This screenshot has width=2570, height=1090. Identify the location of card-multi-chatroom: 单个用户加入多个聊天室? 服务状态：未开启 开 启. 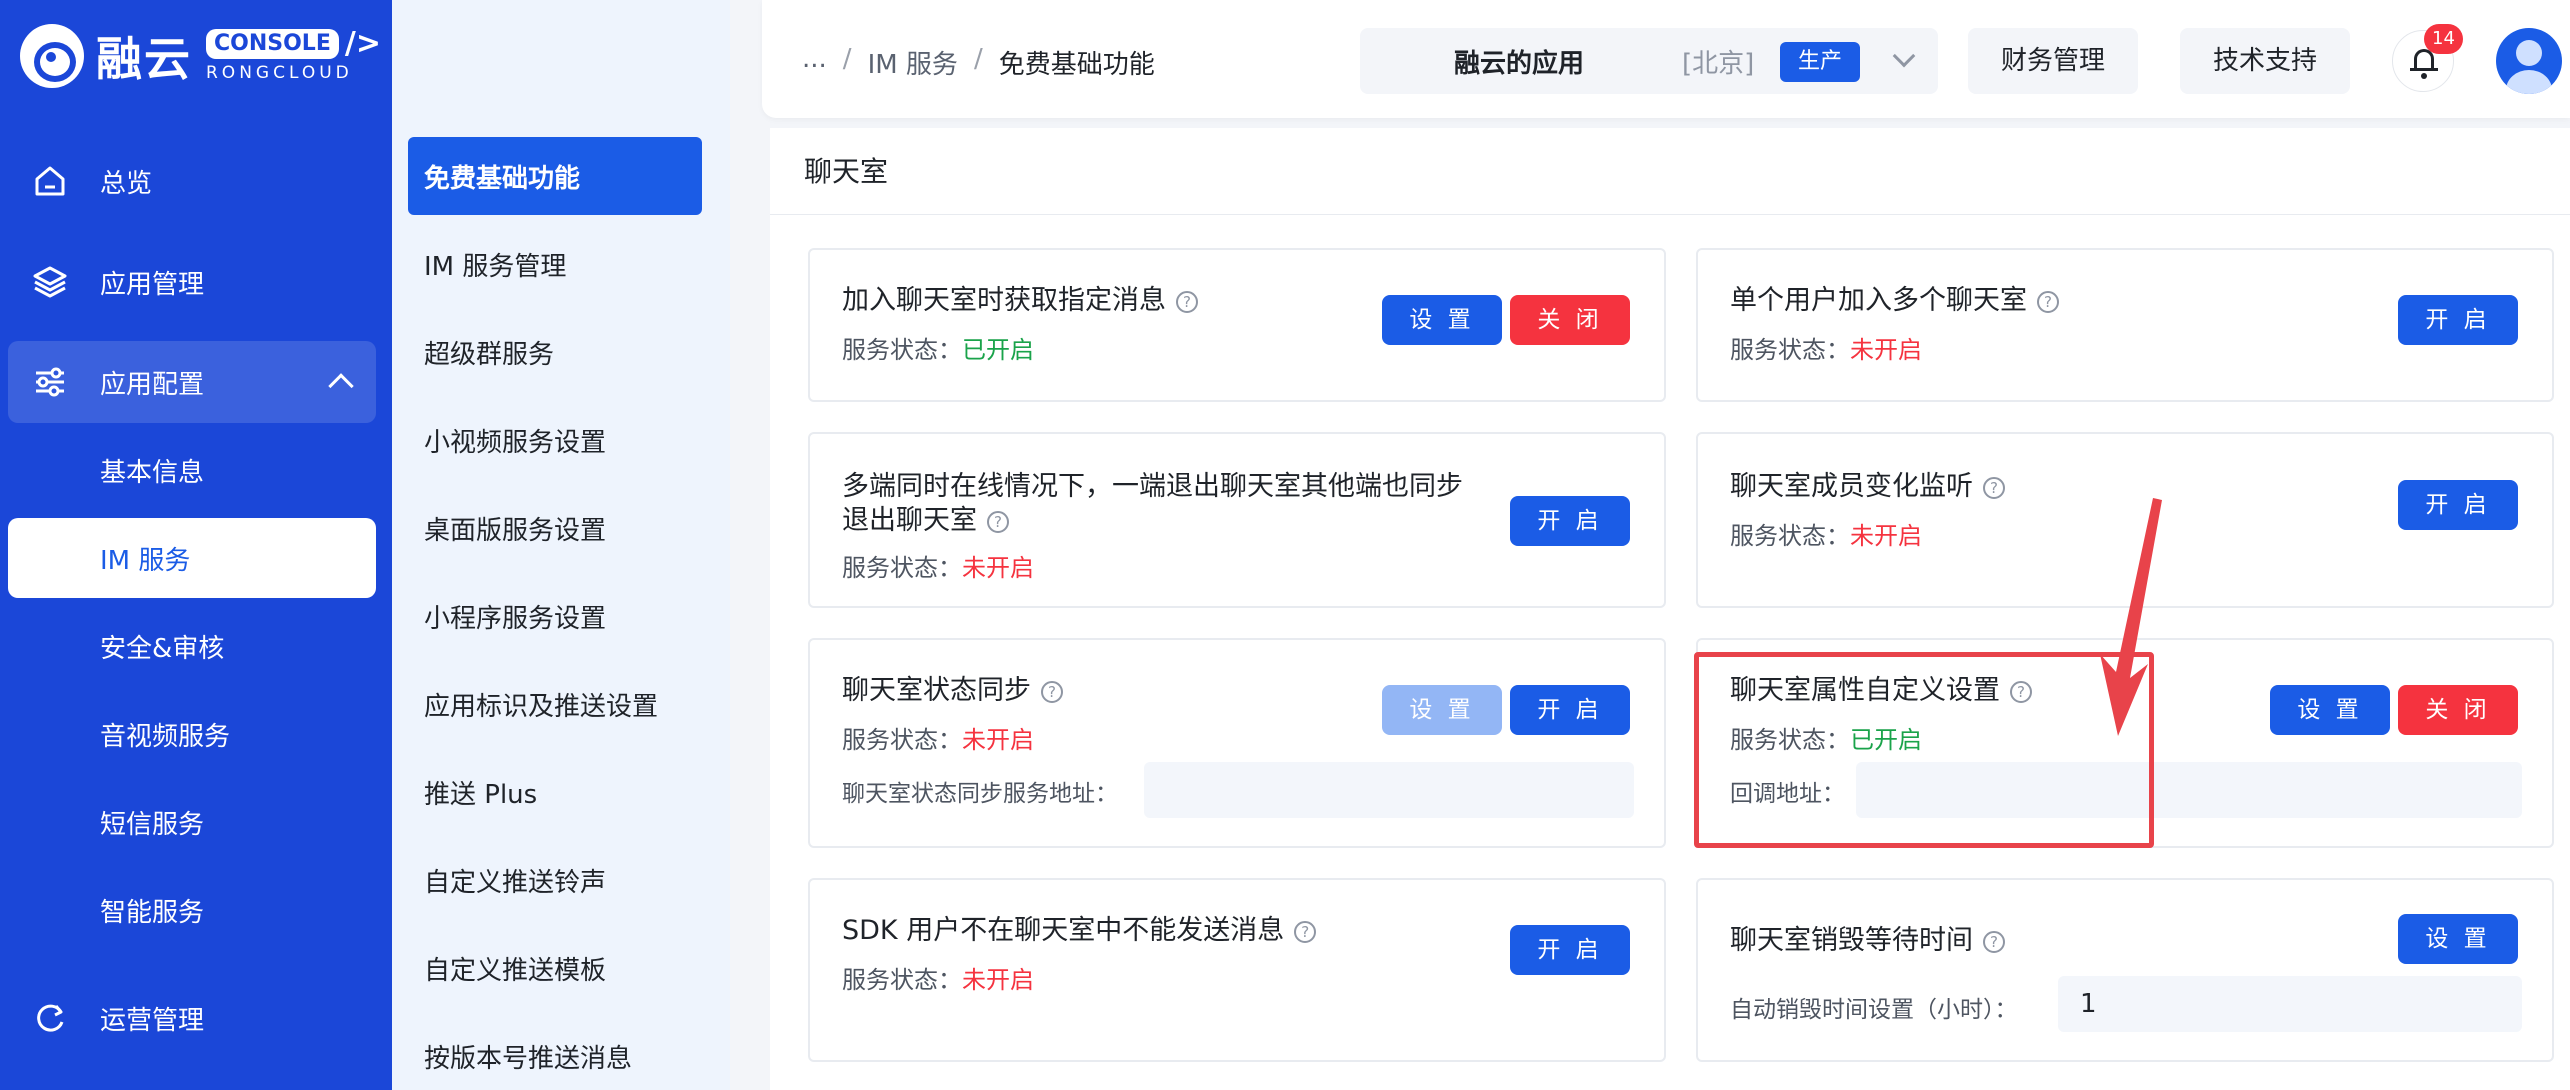
(2125, 325).